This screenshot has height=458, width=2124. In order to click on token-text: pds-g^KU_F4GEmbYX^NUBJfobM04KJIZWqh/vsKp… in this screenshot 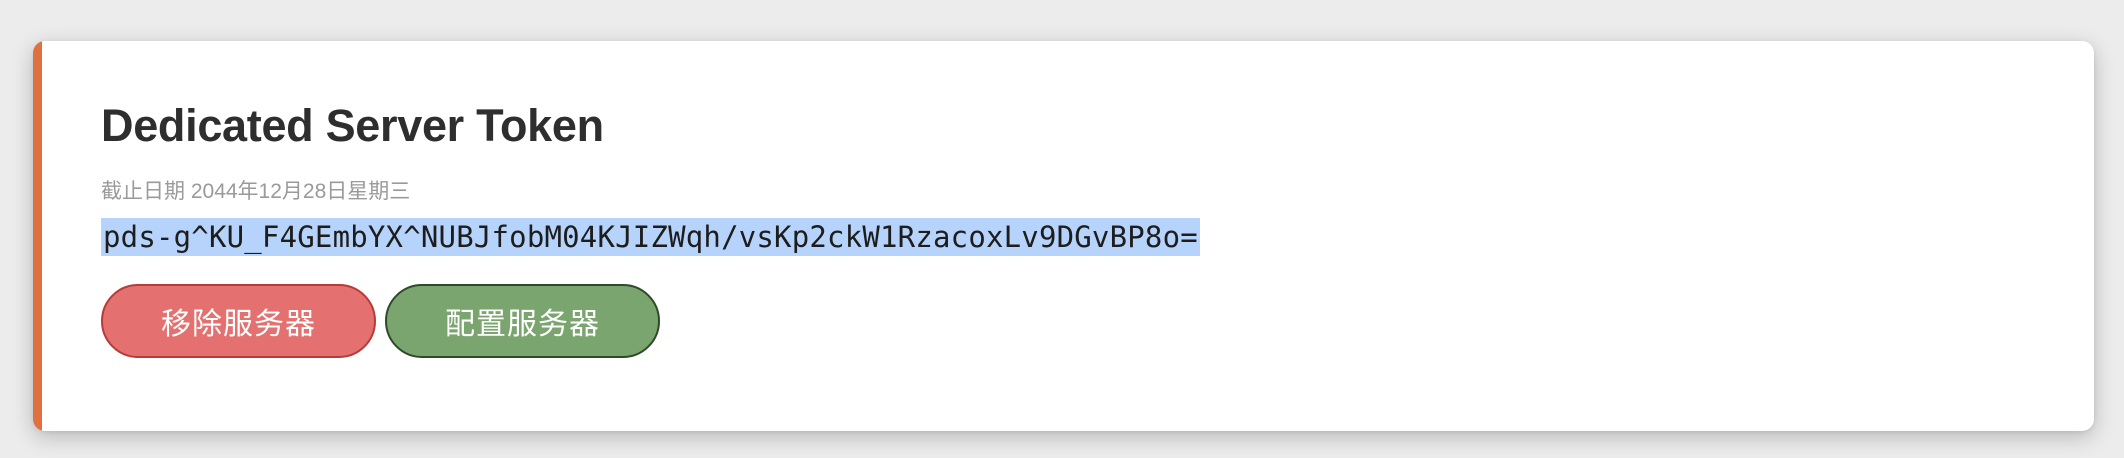, I will do `click(650, 236)`.